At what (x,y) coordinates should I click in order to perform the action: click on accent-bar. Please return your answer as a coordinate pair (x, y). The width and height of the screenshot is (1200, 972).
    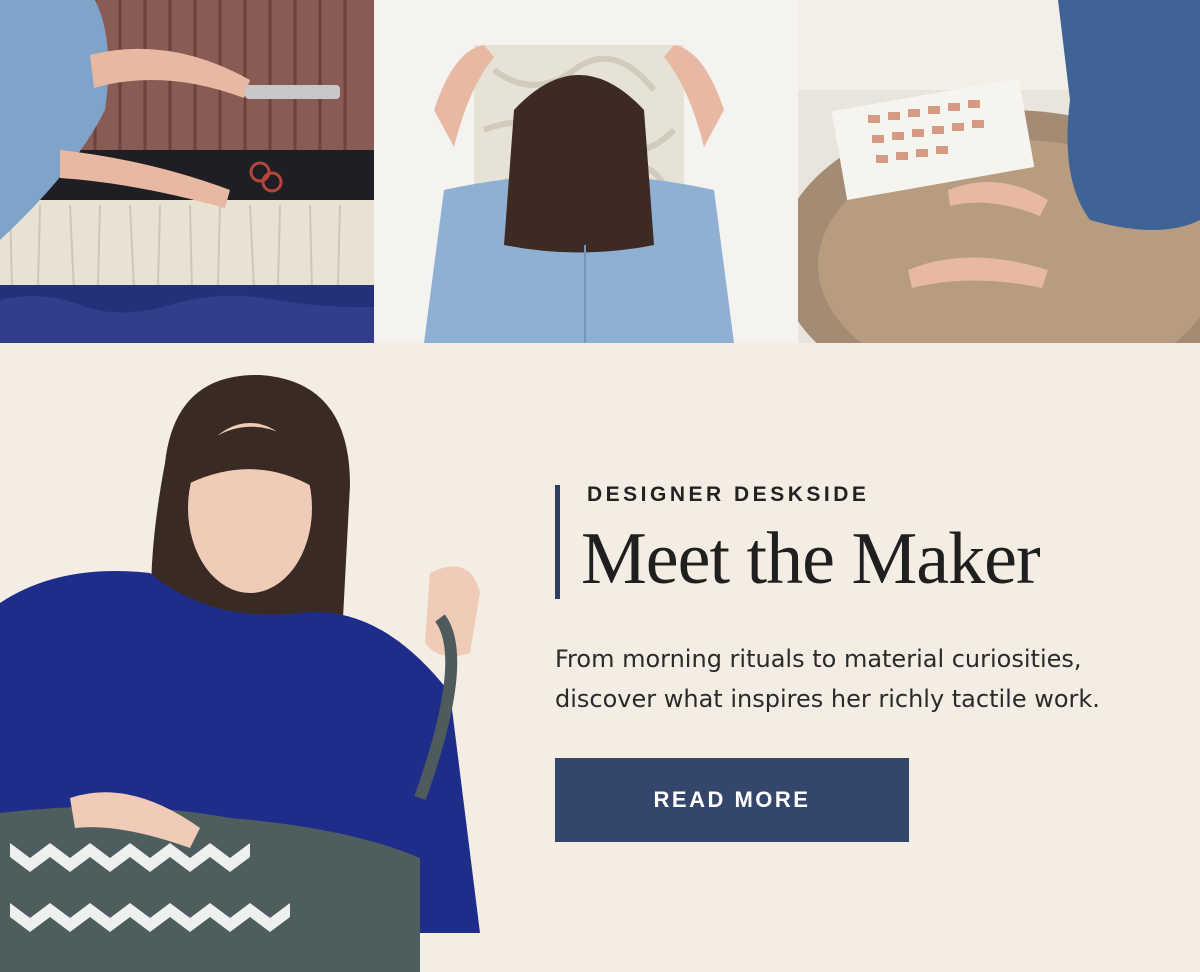
    Looking at the image, I should click on (557, 542).